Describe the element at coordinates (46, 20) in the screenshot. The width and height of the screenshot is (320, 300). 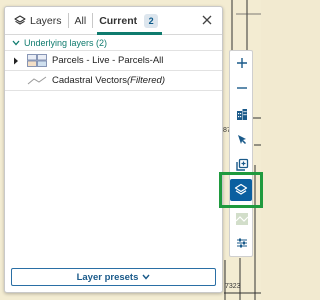
I see `tab-layers-label: Layers` at that location.